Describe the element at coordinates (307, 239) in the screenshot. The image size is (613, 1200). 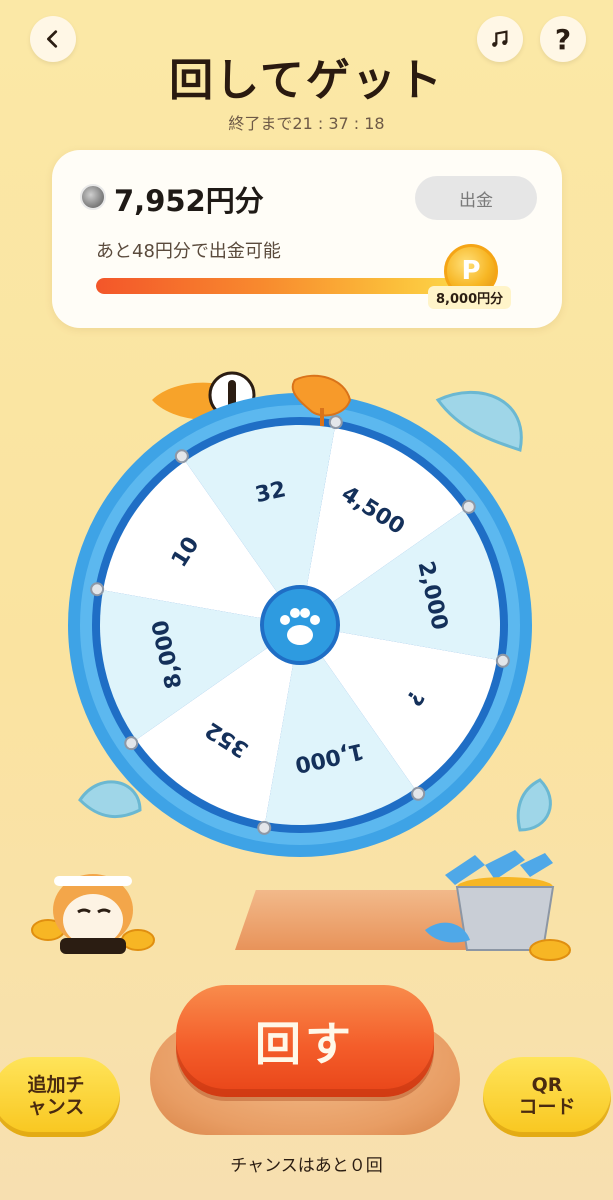
I see `balance-card: 7,952円分 出金 あと48円分で出金可能 P 8,000円分` at that location.